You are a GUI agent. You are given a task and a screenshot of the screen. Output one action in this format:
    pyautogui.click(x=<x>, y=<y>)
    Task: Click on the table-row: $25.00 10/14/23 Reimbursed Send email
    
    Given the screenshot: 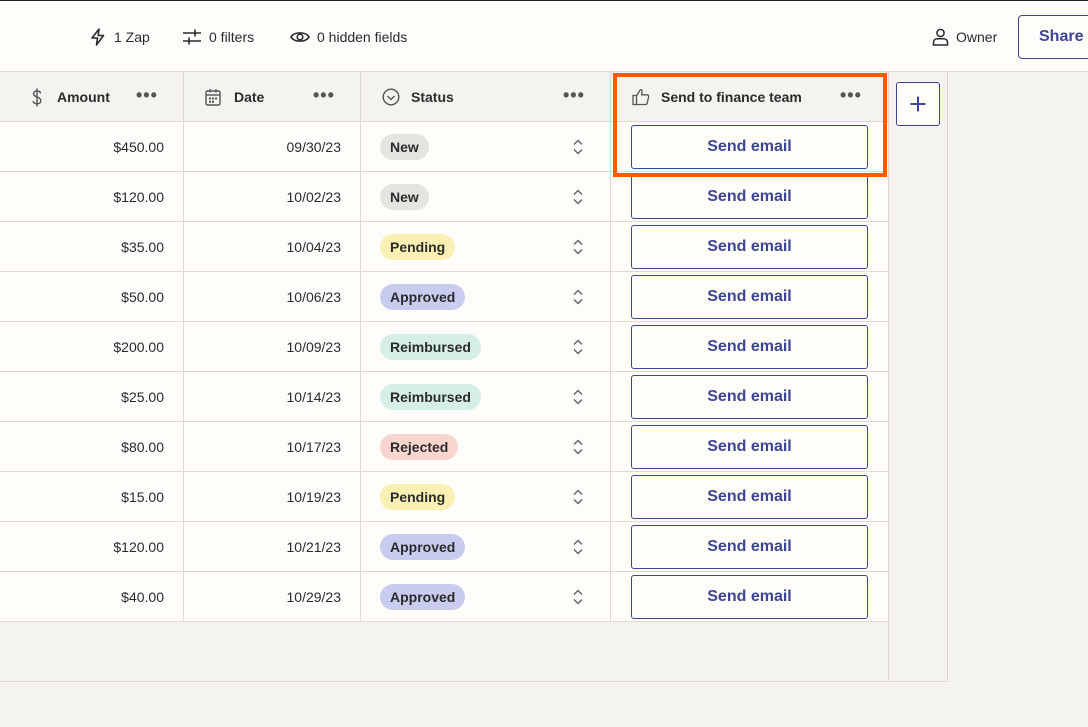 What is the action you would take?
    pyautogui.click(x=444, y=397)
    